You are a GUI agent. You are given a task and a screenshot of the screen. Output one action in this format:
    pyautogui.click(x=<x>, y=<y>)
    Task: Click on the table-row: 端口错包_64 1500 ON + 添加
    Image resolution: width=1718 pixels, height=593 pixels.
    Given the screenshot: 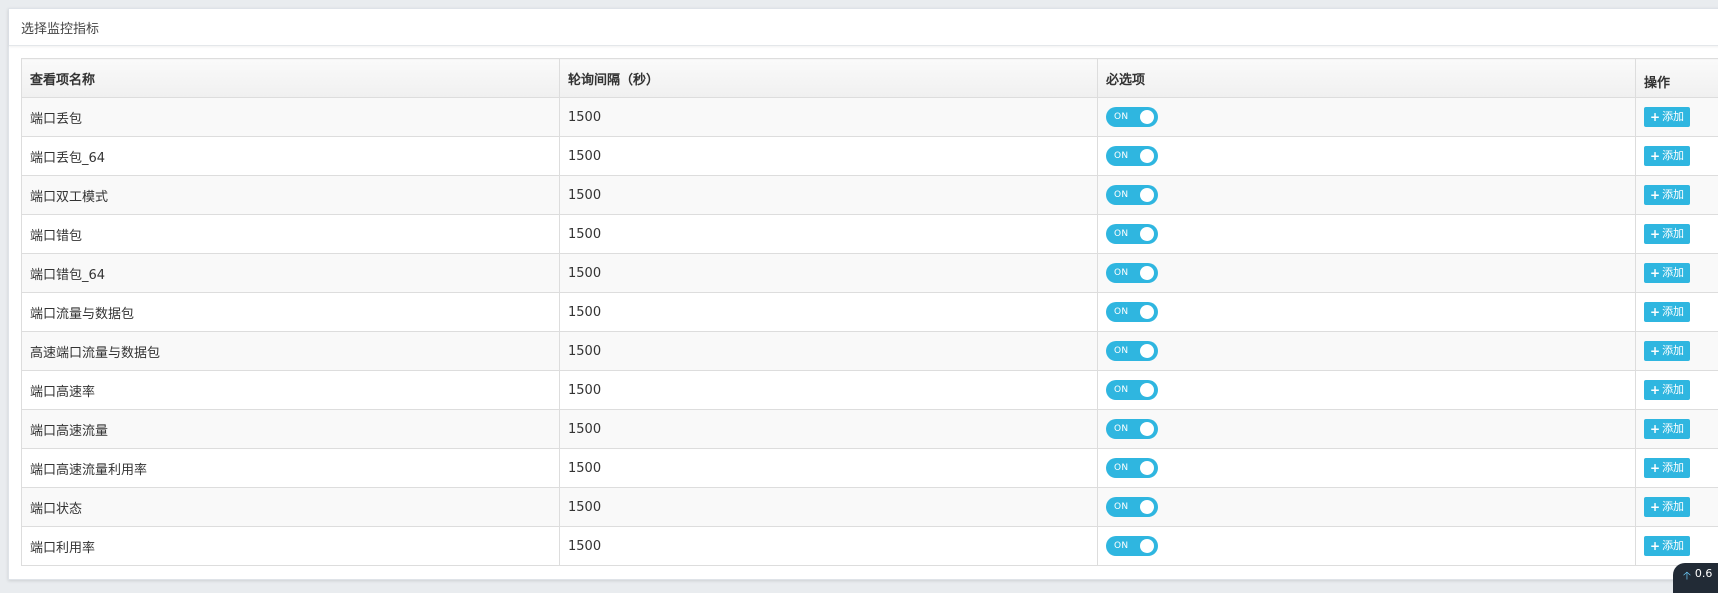 What is the action you would take?
    pyautogui.click(x=870, y=273)
    